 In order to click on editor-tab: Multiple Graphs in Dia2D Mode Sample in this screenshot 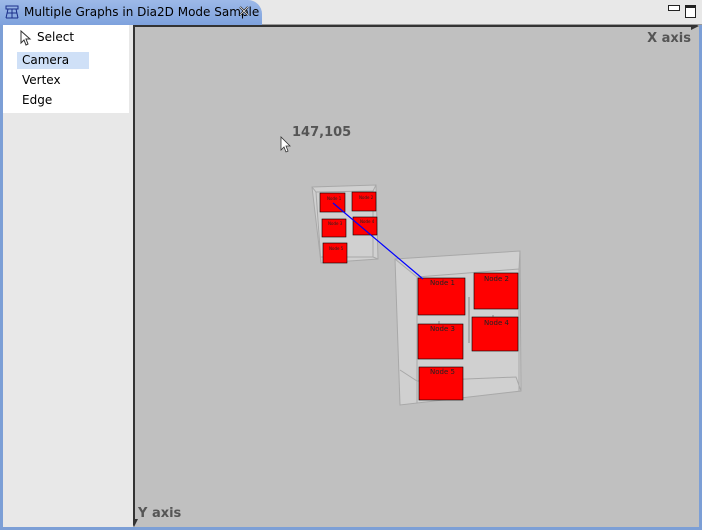, I will do `click(131, 12)`.